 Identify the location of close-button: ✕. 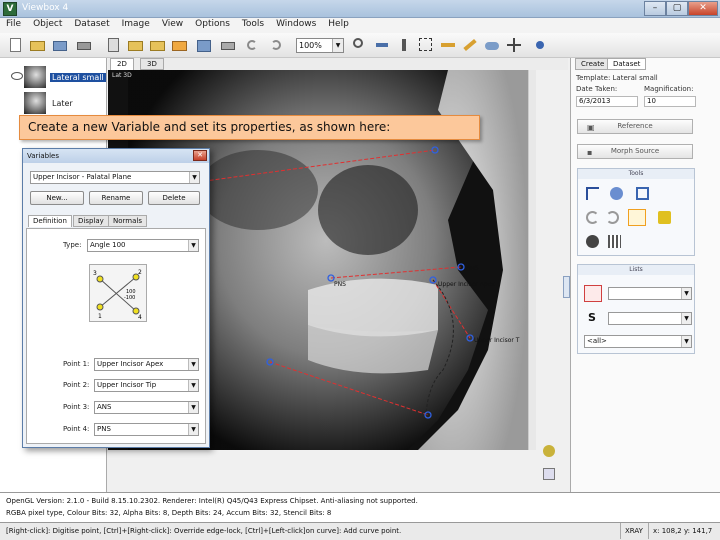
(703, 8).